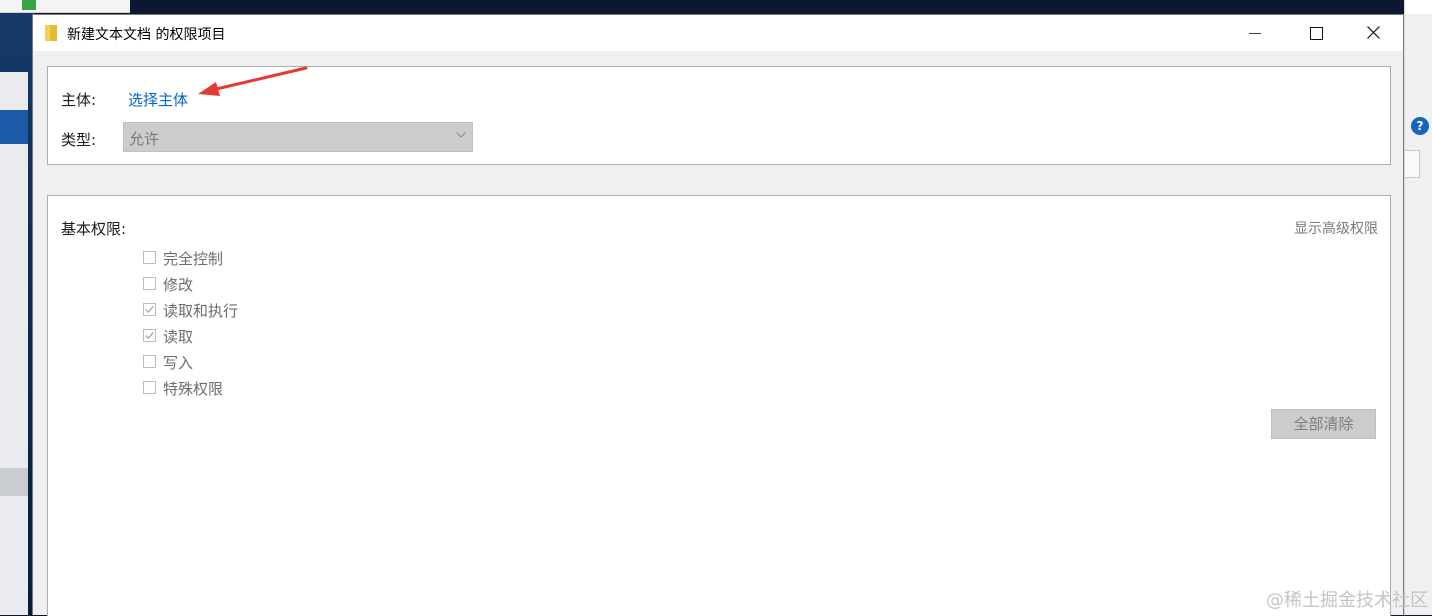  Describe the element at coordinates (65, 6) in the screenshot. I see `background-taskbar-tab` at that location.